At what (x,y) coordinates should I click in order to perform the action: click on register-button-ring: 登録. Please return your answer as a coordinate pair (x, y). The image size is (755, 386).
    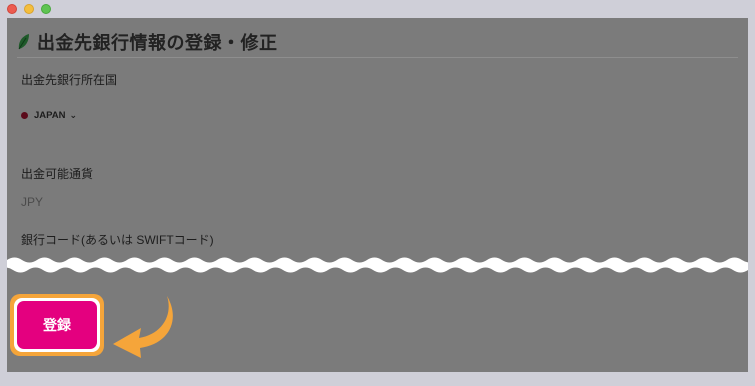
    Looking at the image, I should click on (57, 325).